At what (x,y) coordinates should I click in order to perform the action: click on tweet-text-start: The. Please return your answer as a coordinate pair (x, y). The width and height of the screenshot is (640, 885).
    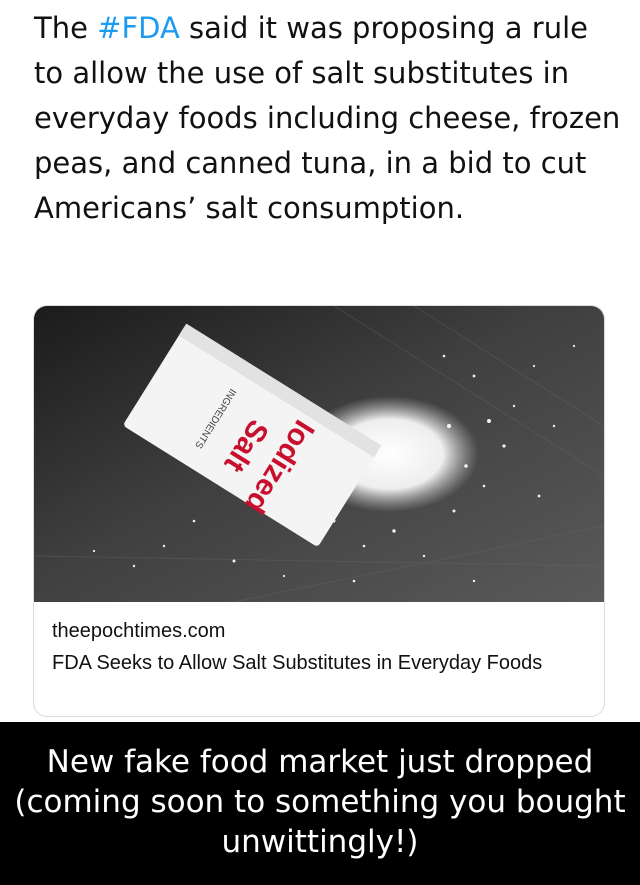
    Looking at the image, I should click on (66, 28).